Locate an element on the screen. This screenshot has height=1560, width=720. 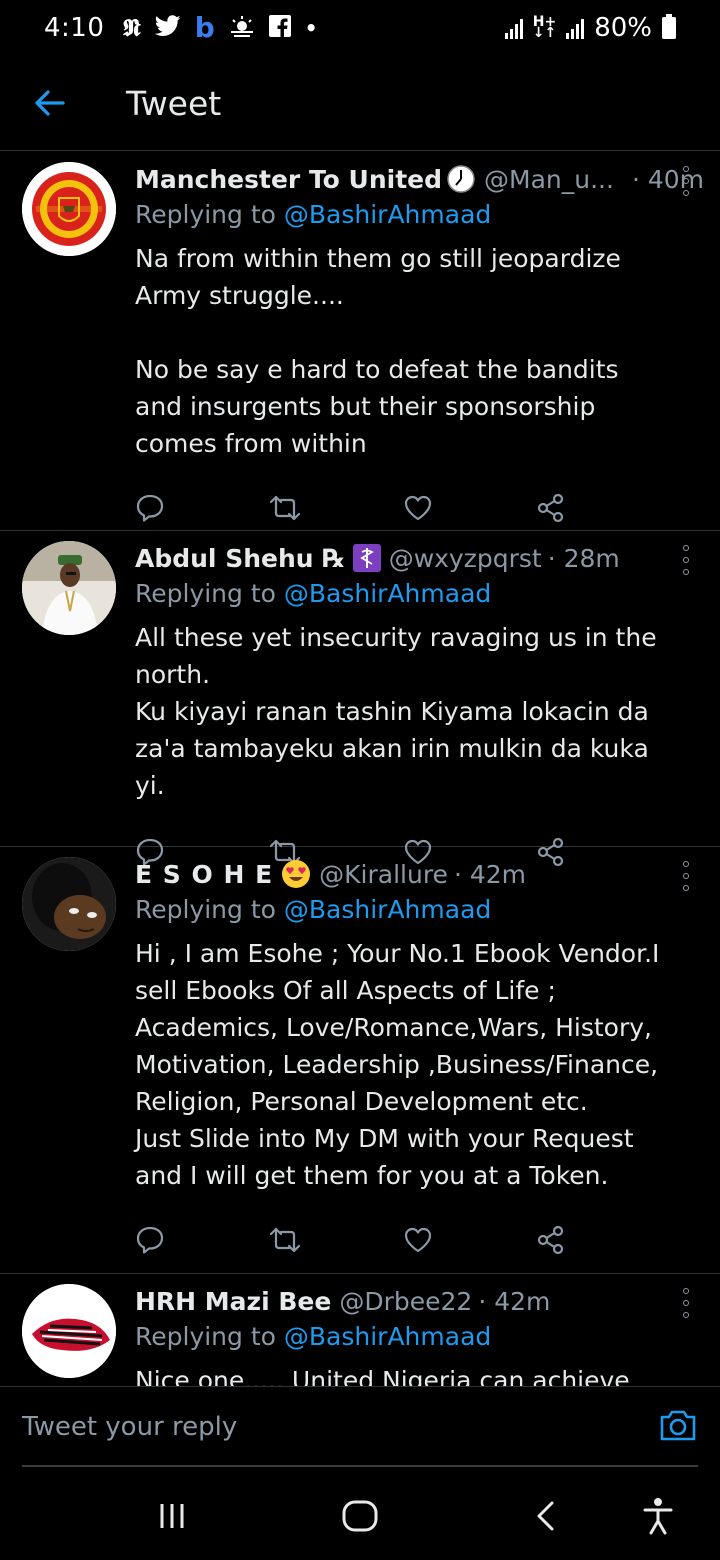
chevron-left-icon is located at coordinates (545, 1516).